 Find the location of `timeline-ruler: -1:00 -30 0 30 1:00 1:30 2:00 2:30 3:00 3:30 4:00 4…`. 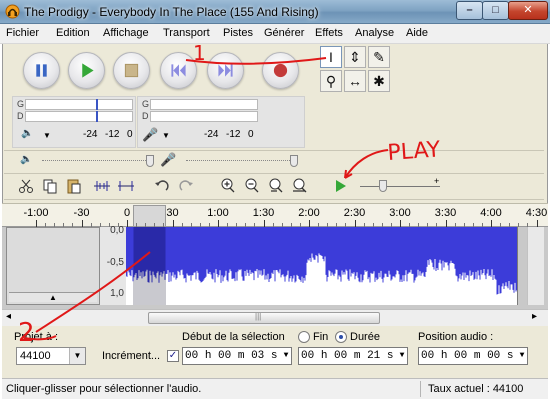

timeline-ruler: -1:00 -30 0 30 1:00 1:30 2:00 2:30 3:00 3:30 4:00 4… is located at coordinates (275, 215).